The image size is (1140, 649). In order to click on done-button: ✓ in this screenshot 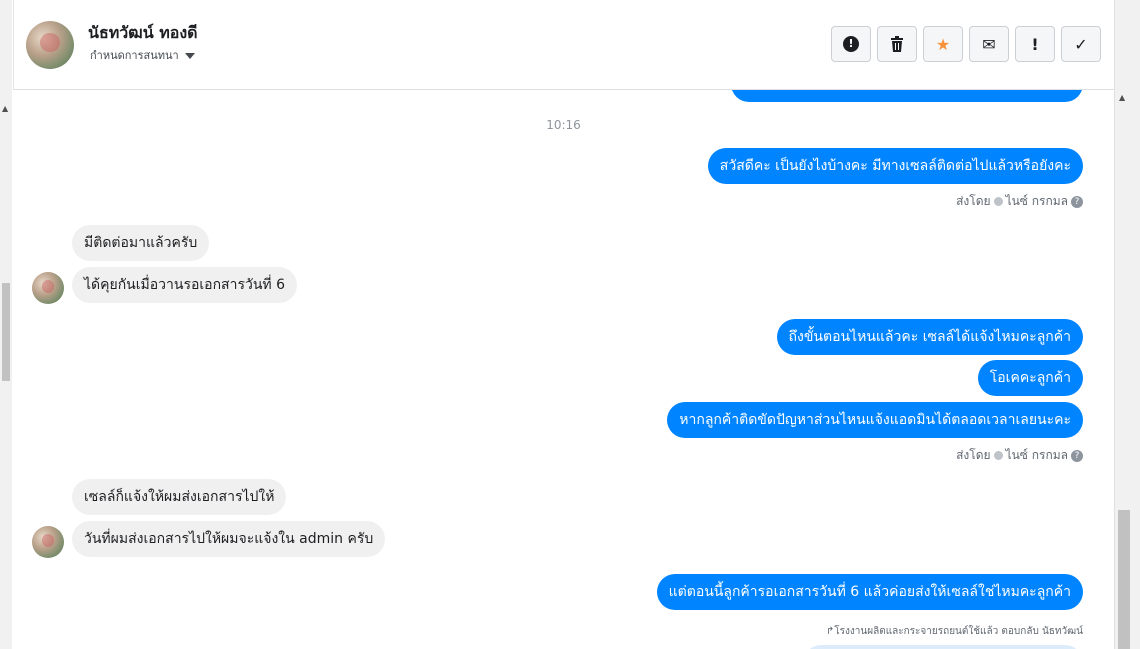, I will do `click(1081, 44)`.